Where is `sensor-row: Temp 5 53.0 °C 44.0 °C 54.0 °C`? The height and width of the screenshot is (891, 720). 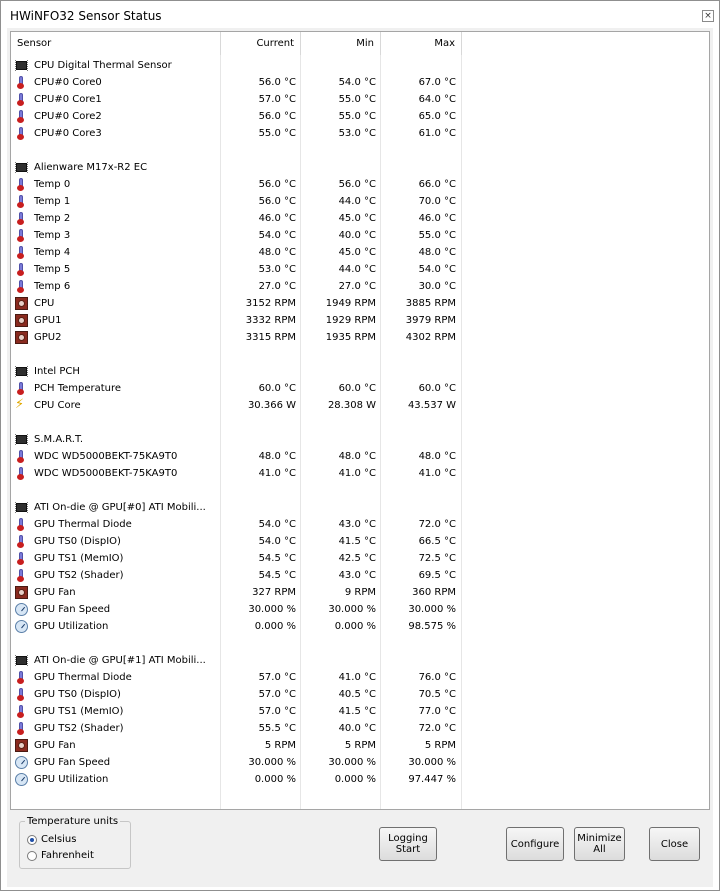
sensor-row: Temp 5 53.0 °C 44.0 °C 54.0 °C is located at coordinates (360, 269).